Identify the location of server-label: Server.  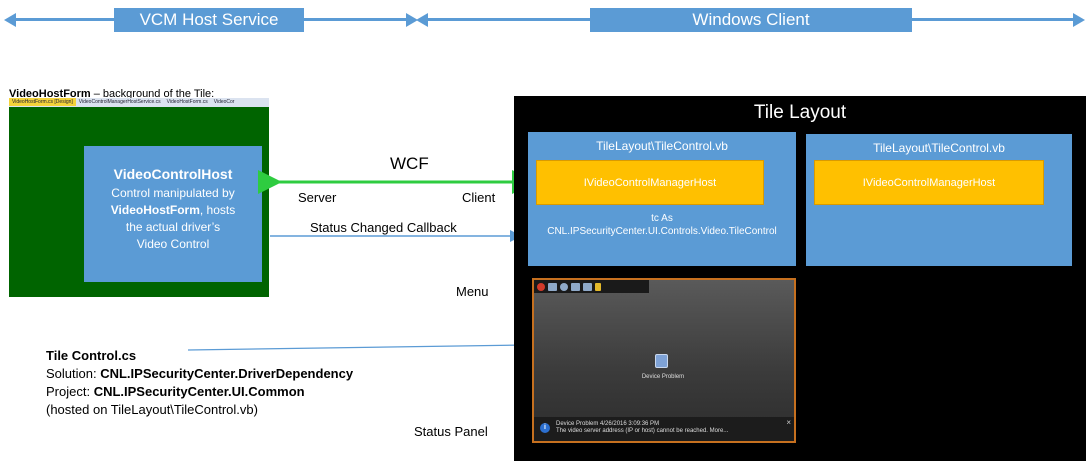
(317, 197).